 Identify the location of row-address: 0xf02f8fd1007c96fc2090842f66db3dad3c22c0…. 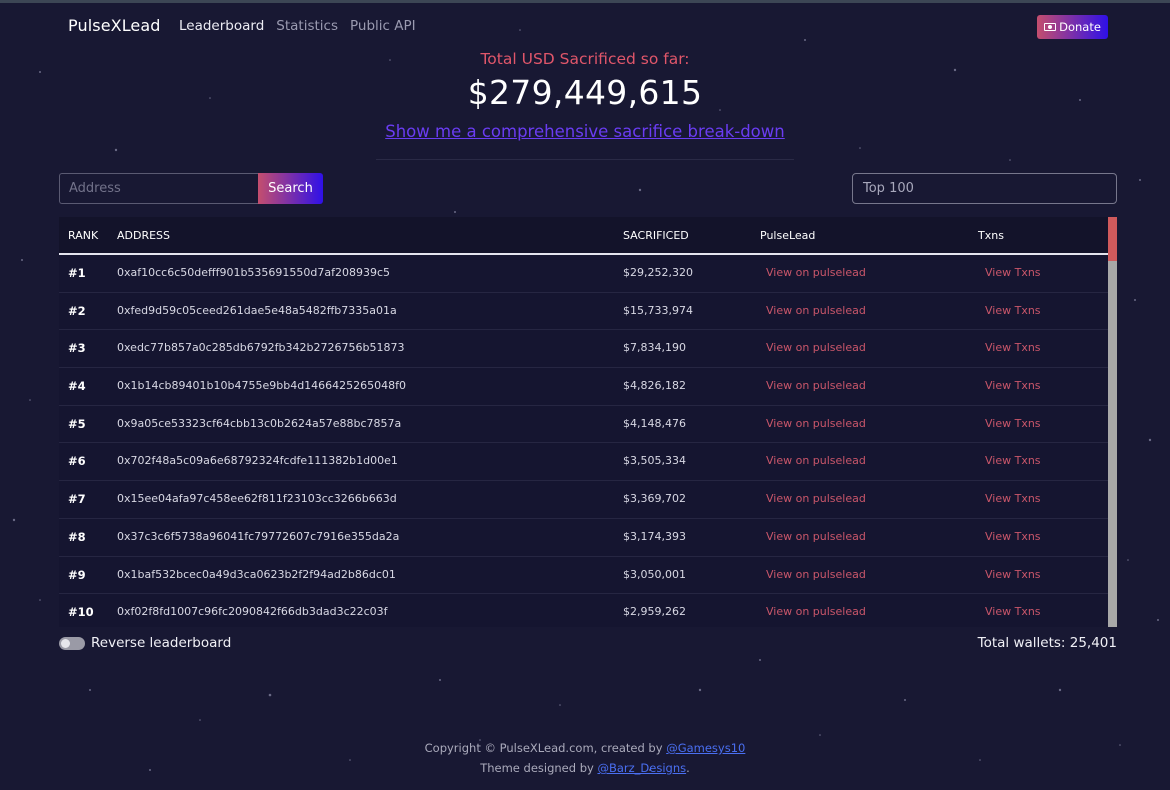
(252, 612).